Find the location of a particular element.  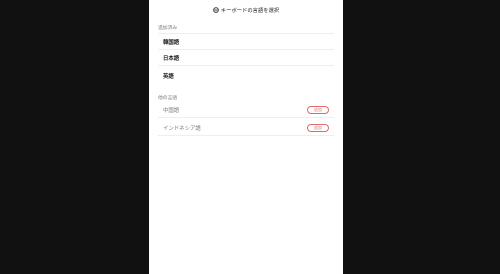

language-row-japanese: 日本語 is located at coordinates (246, 58).